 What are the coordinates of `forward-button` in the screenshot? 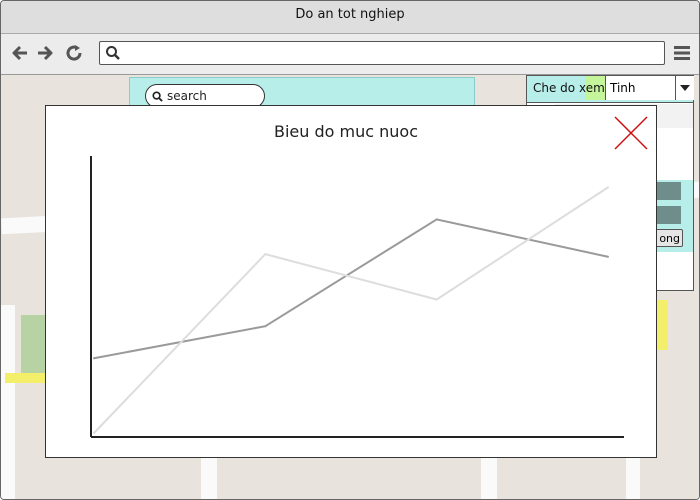 It's located at (45, 53).